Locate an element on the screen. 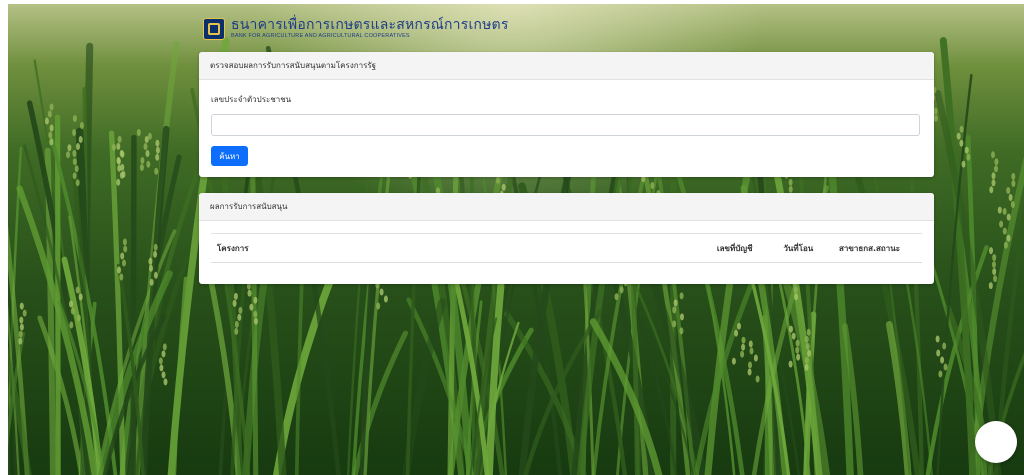 Image resolution: width=1024 pixels, height=475 pixels. column-project: โครงการ is located at coordinates (432, 248).